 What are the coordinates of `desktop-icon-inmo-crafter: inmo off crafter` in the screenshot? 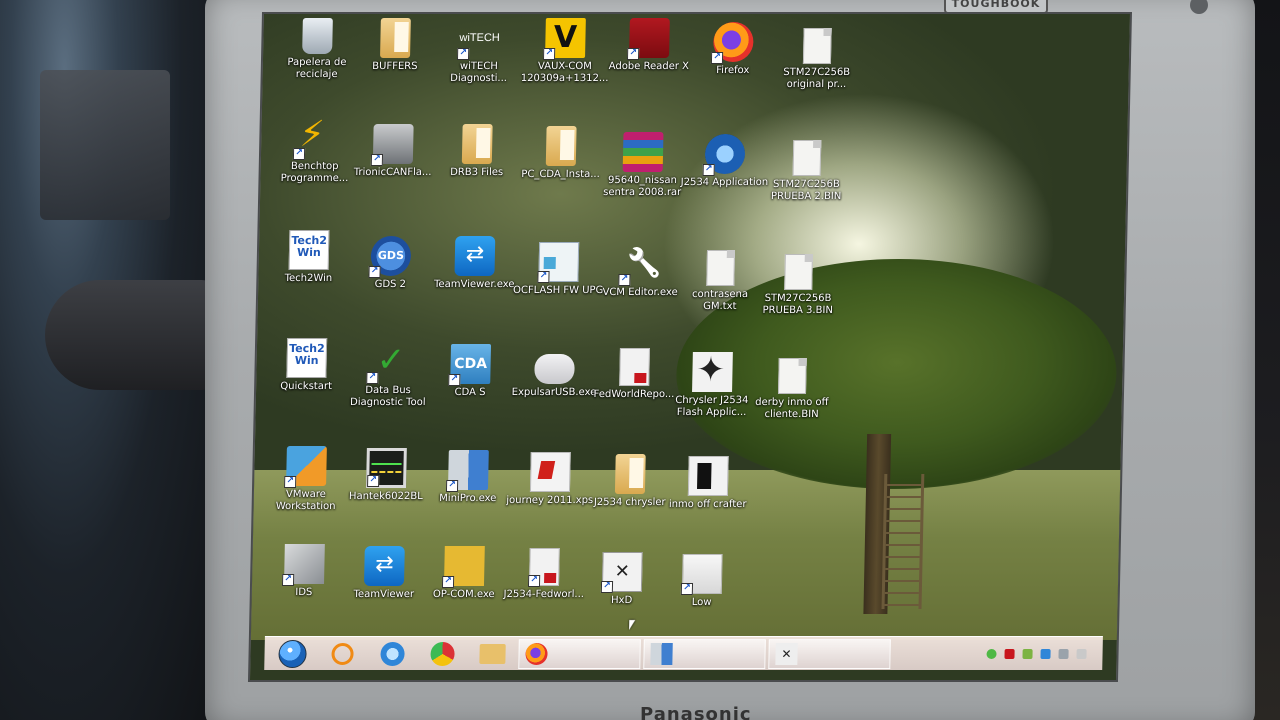 It's located at (708, 483).